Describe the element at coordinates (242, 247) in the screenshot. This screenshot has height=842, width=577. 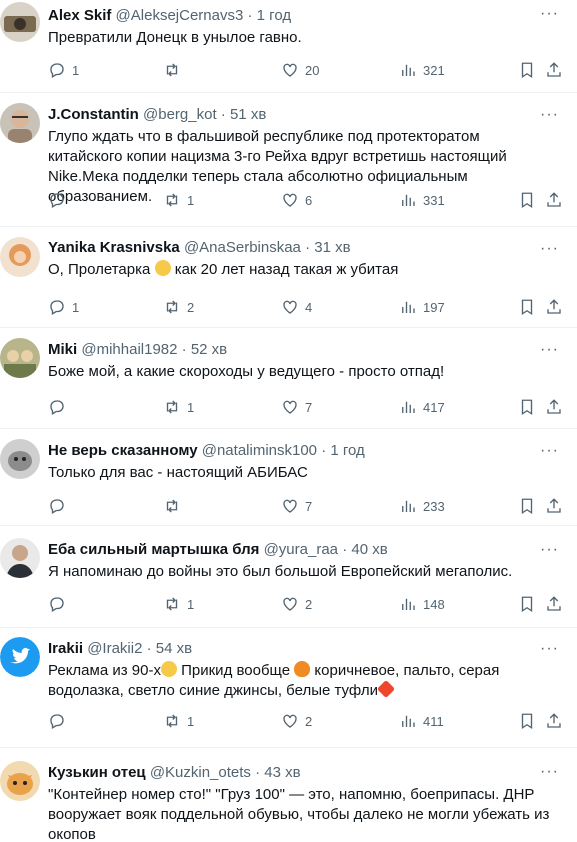
I see `user-handle: @AnaSerbinskaa` at that location.